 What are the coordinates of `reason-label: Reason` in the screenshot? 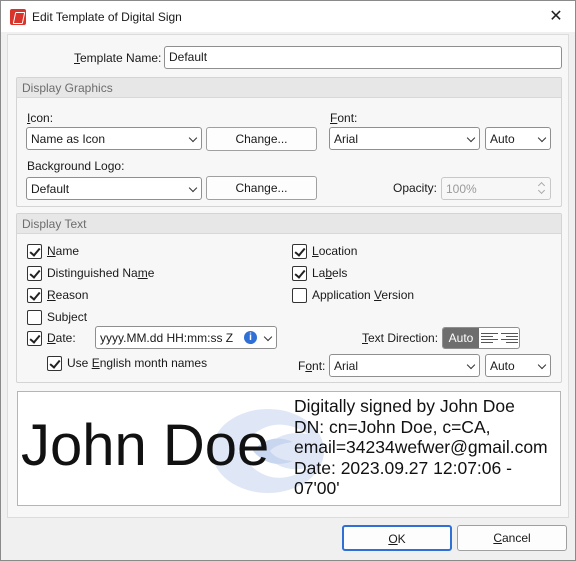 It's located at (68, 295).